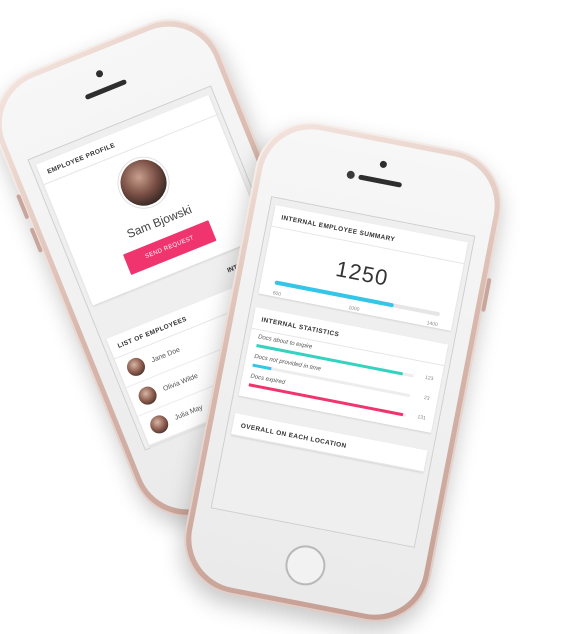  Describe the element at coordinates (277, 294) in the screenshot. I see `range-min-label: 600` at that location.